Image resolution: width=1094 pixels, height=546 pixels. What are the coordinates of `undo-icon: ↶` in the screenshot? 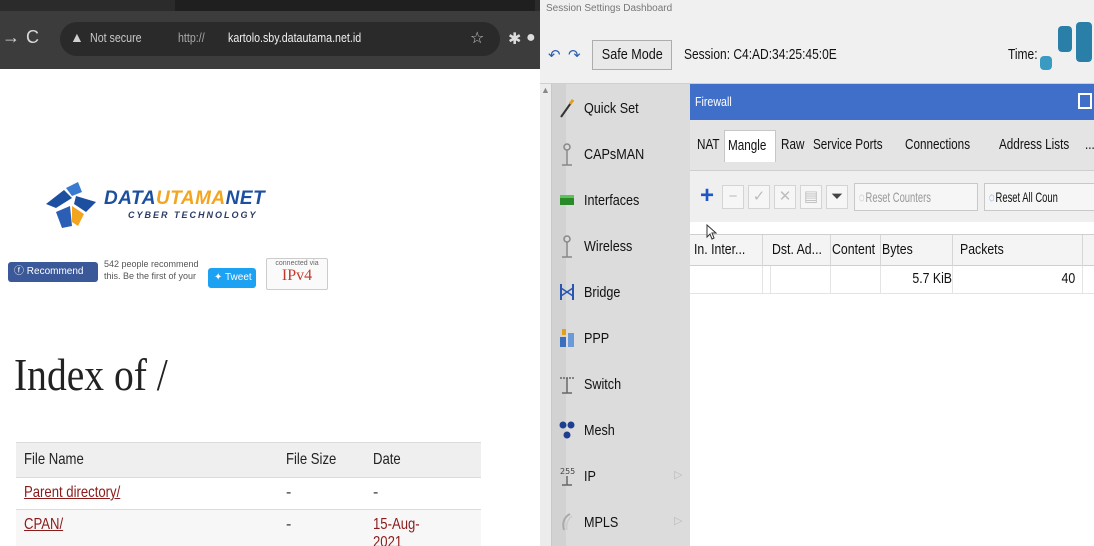 It's located at (554, 55).